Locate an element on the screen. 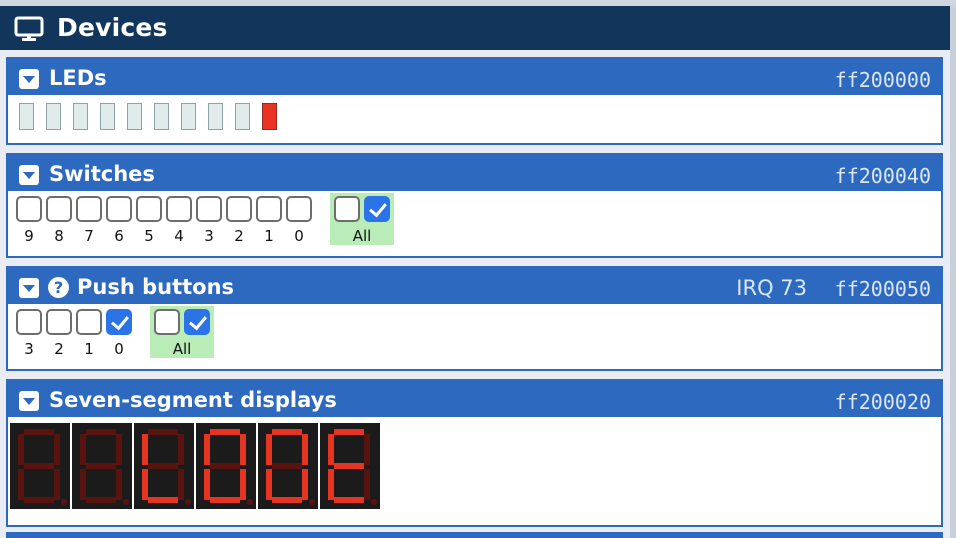 The width and height of the screenshot is (956, 538). push-button-all-clear-checkbox is located at coordinates (167, 322).